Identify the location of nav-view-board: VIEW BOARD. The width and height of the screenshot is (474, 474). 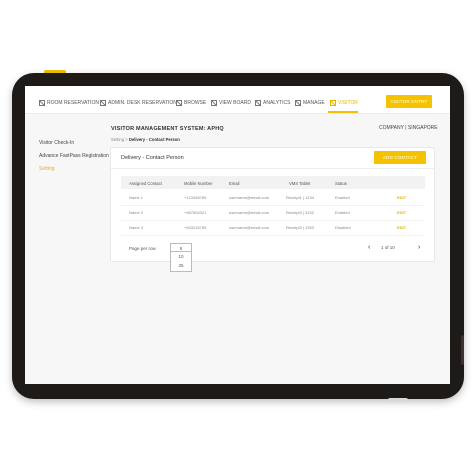
(231, 103).